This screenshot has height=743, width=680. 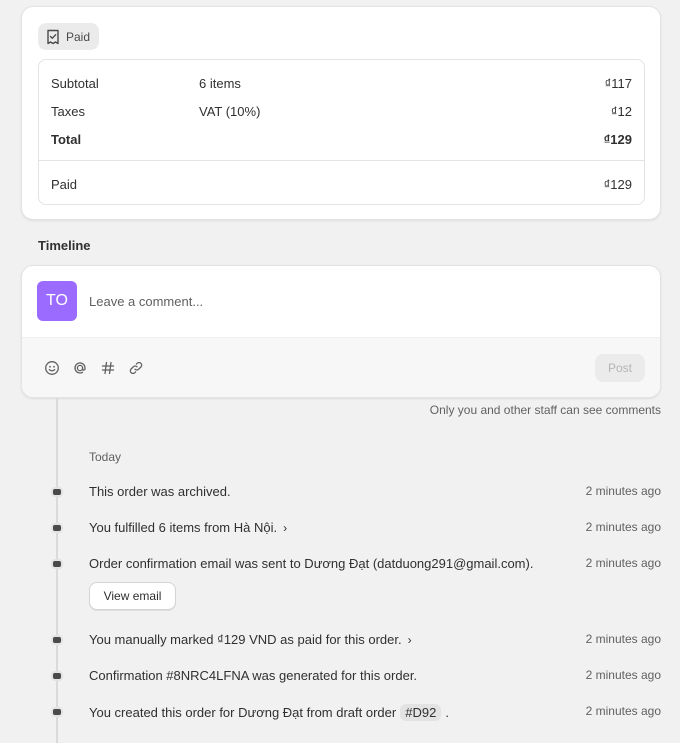 What do you see at coordinates (52, 368) in the screenshot?
I see `emoji-icon` at bounding box center [52, 368].